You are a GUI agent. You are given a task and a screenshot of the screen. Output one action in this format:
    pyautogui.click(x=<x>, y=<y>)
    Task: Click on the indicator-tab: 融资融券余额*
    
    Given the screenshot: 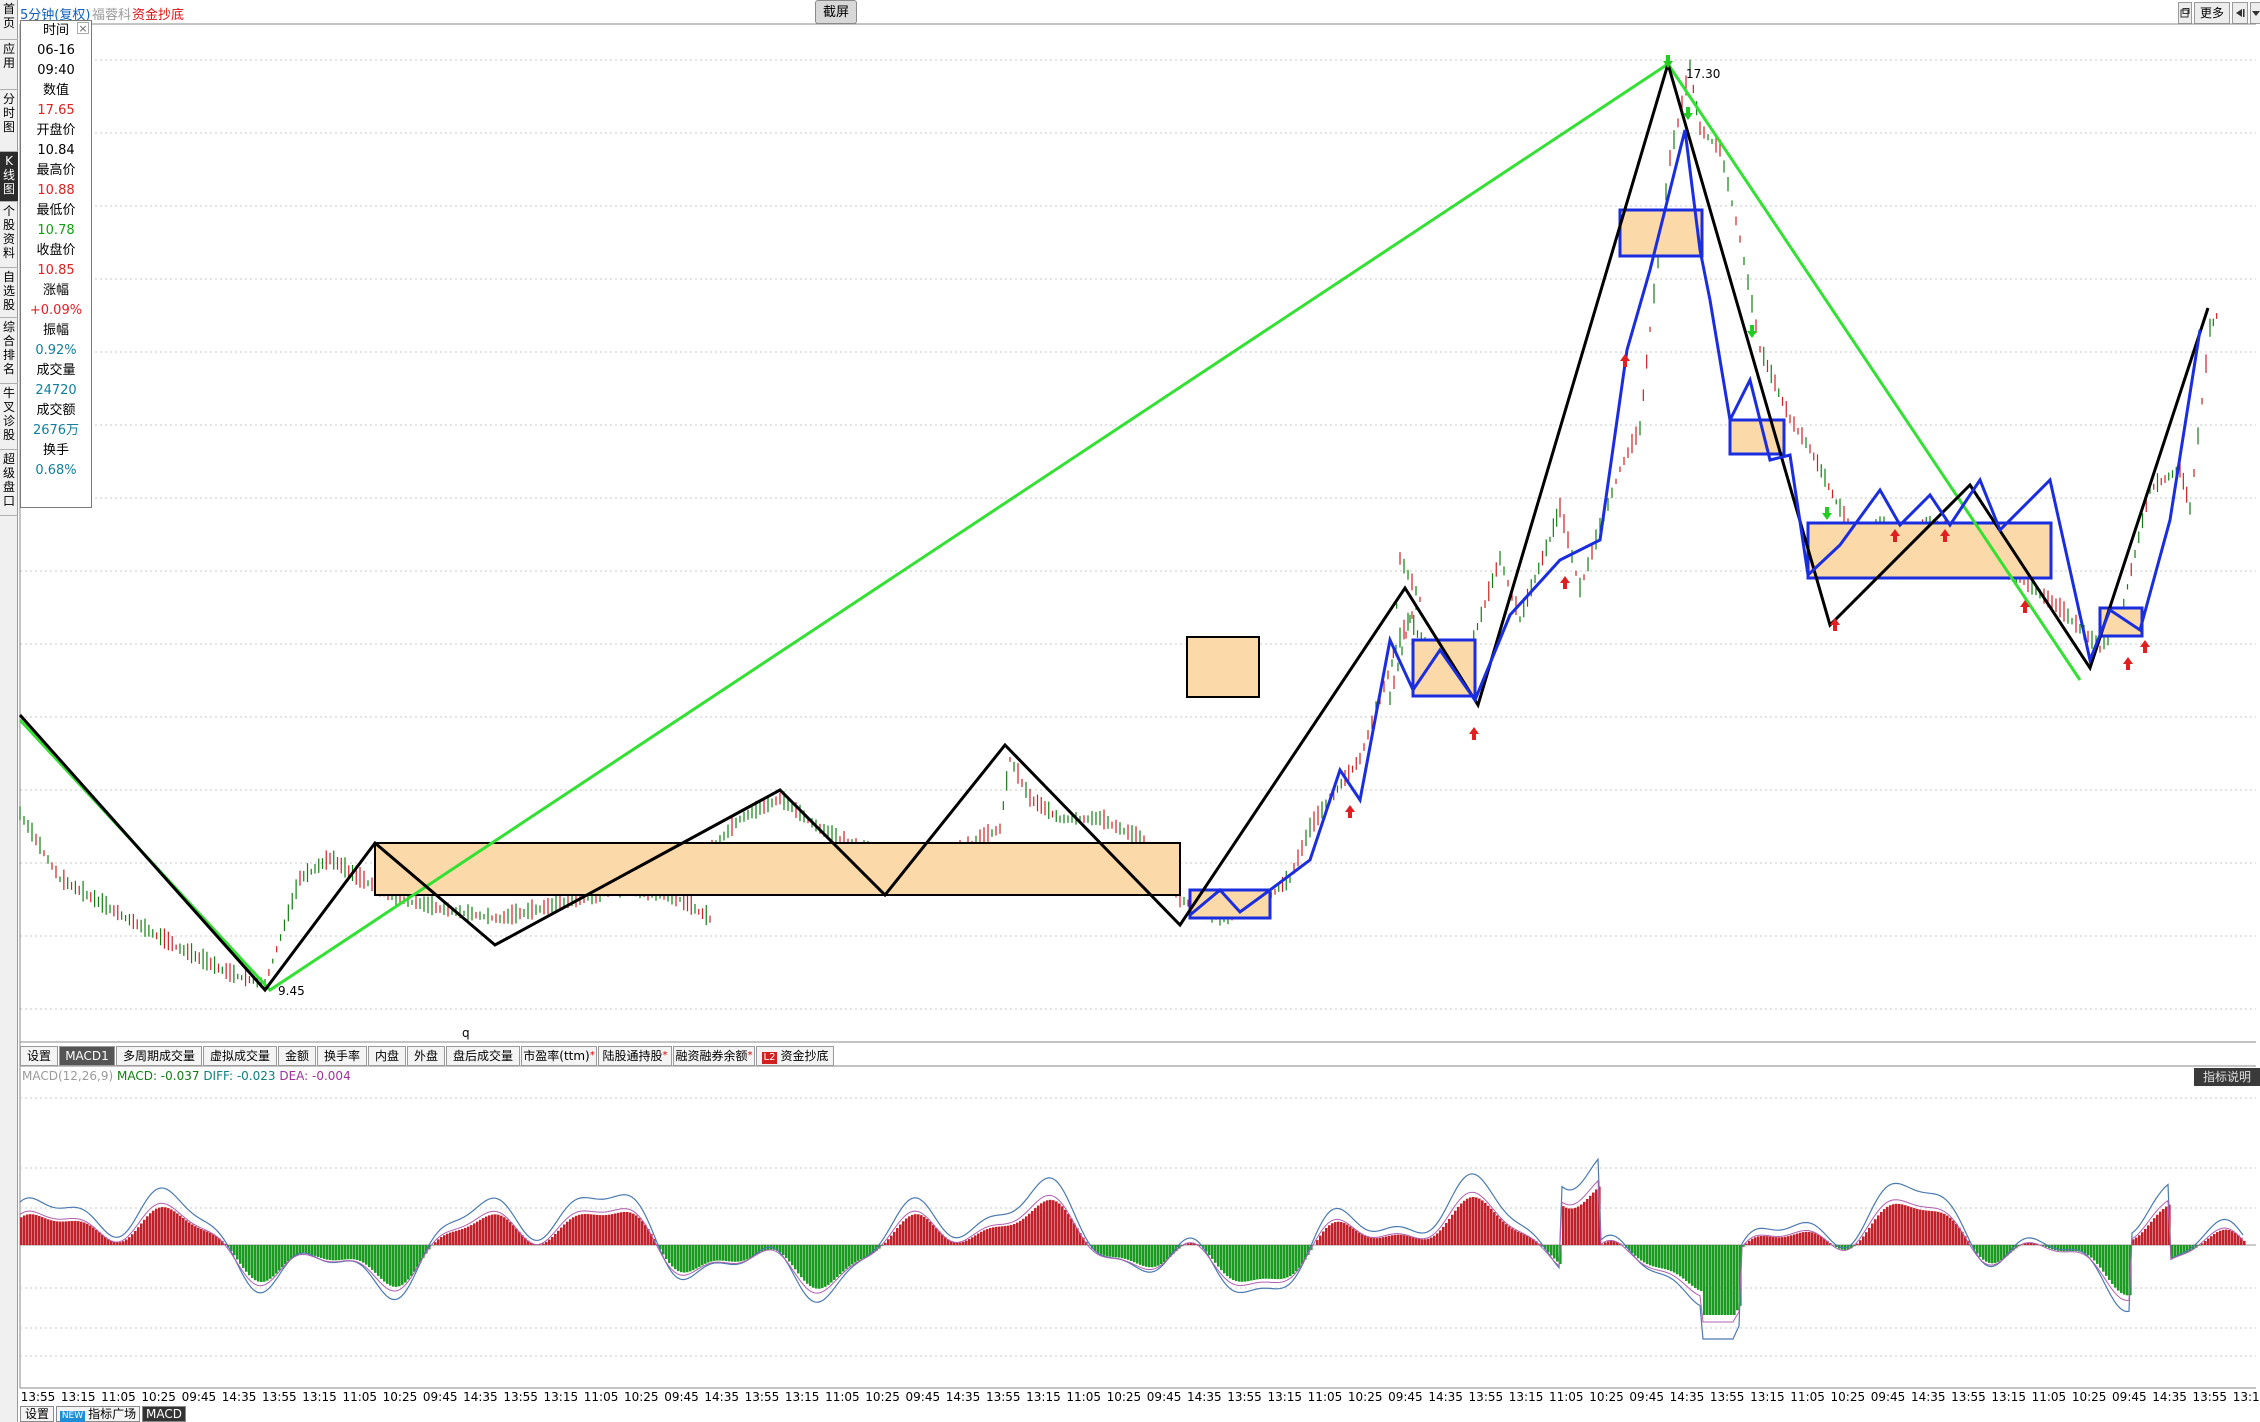 What is the action you would take?
    pyautogui.click(x=714, y=1056)
    